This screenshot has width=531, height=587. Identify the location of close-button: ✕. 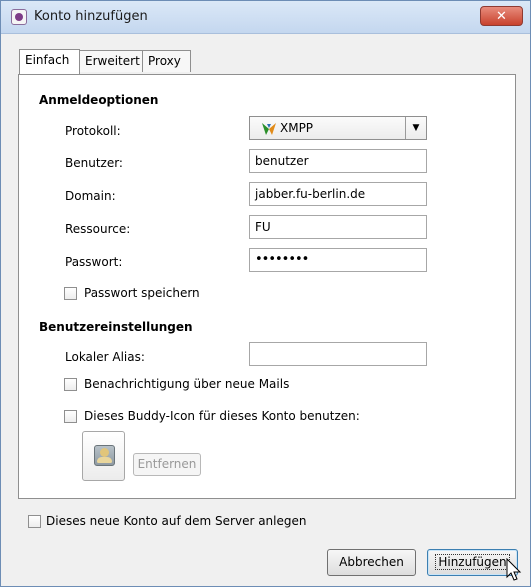
(501, 16).